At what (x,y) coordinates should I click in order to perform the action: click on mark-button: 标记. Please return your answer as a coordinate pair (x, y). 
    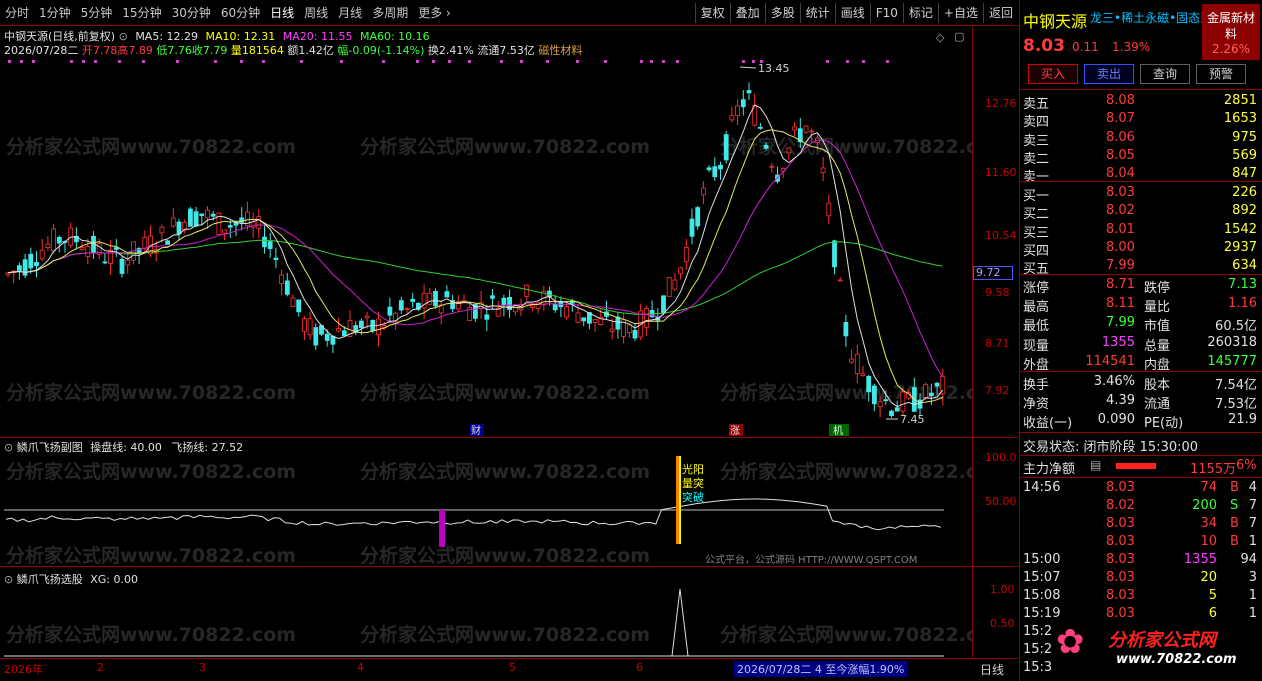
    Looking at the image, I should click on (920, 13).